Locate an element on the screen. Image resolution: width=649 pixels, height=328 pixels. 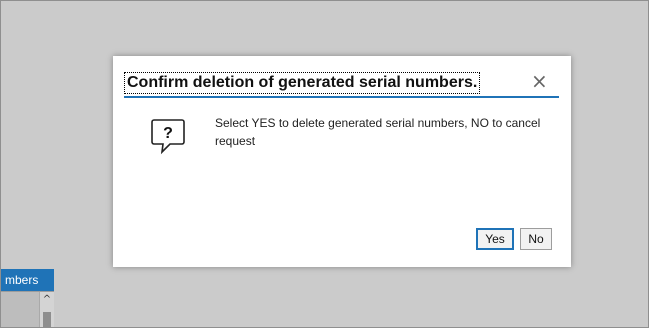
question-icon: ? is located at coordinates (168, 136).